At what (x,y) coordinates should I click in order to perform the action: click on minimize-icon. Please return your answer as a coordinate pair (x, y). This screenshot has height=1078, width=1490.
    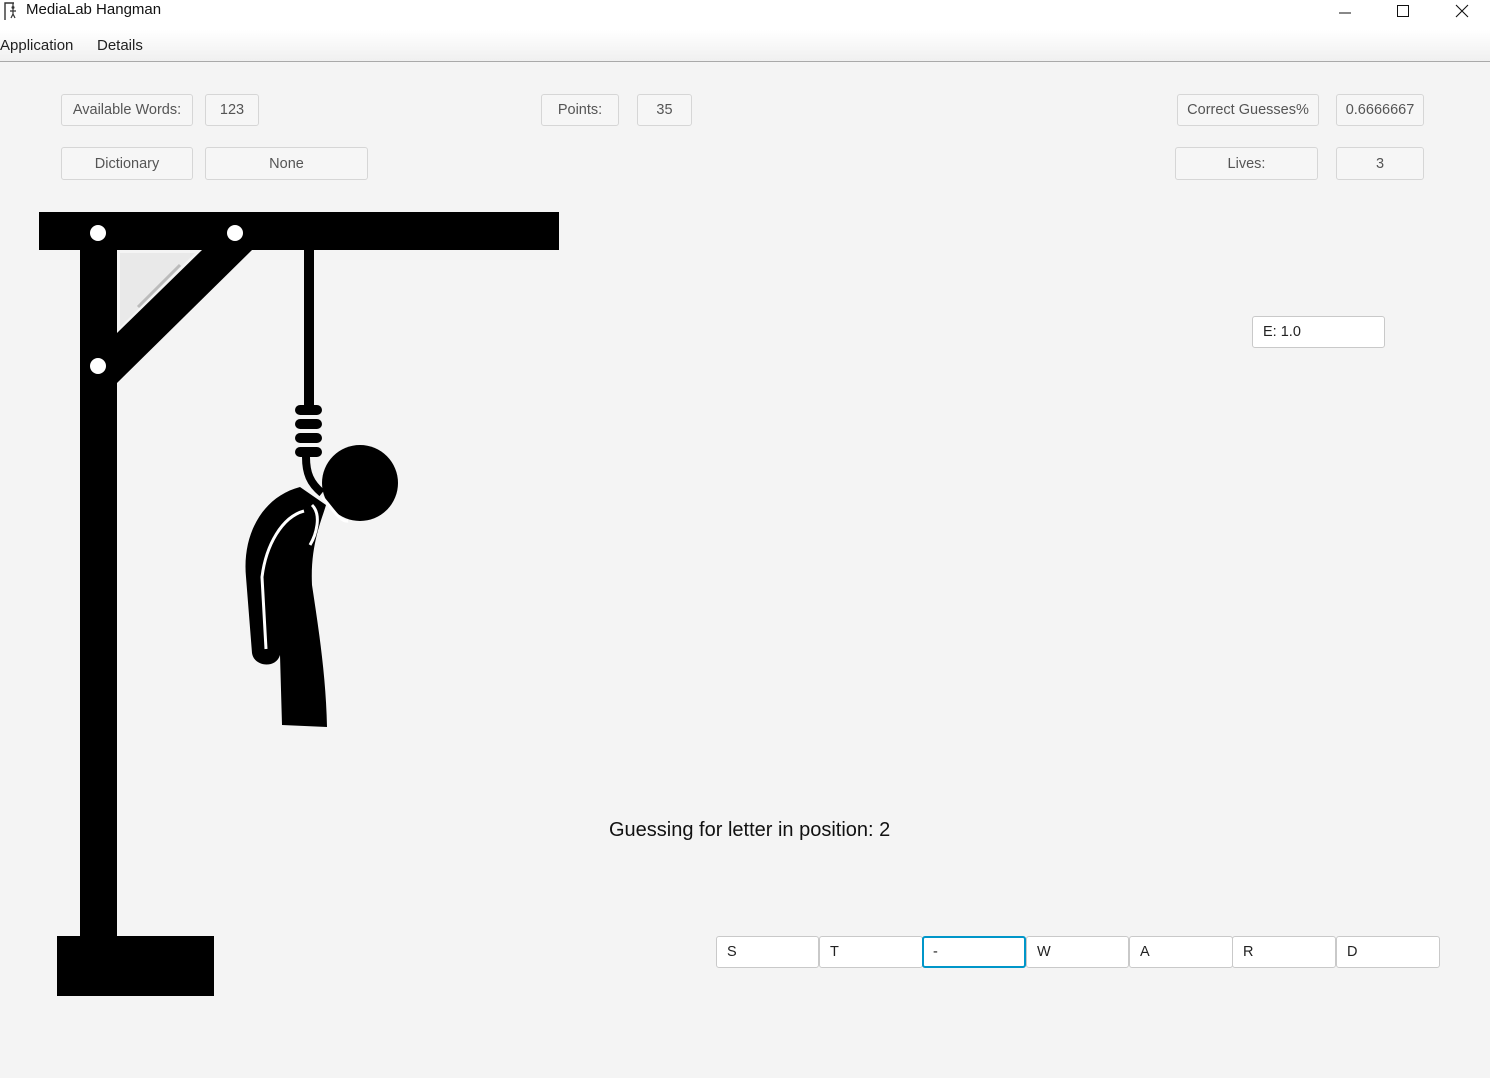
    Looking at the image, I should click on (1345, 13).